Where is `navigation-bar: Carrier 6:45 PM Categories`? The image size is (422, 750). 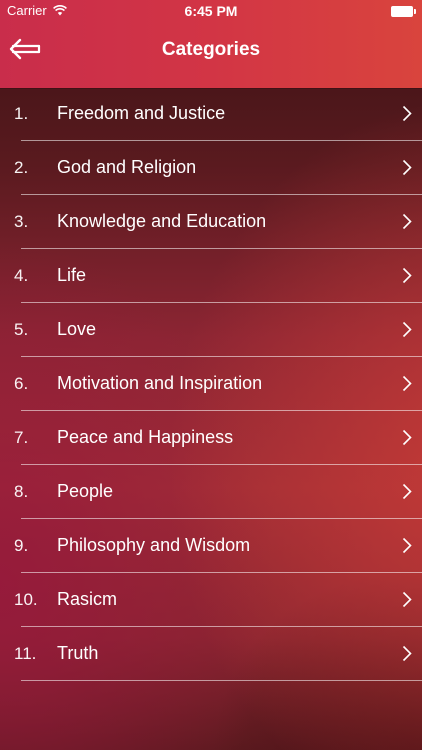
navigation-bar: Carrier 6:45 PM Categories is located at coordinates (211, 44).